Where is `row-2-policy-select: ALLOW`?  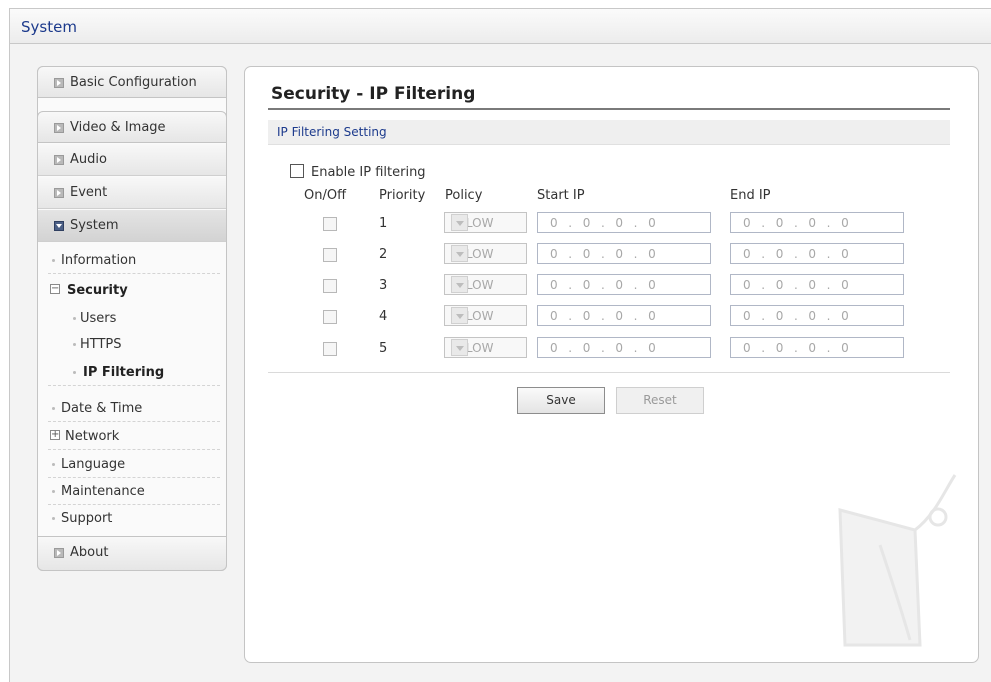 row-2-policy-select: ALLOW is located at coordinates (485, 253).